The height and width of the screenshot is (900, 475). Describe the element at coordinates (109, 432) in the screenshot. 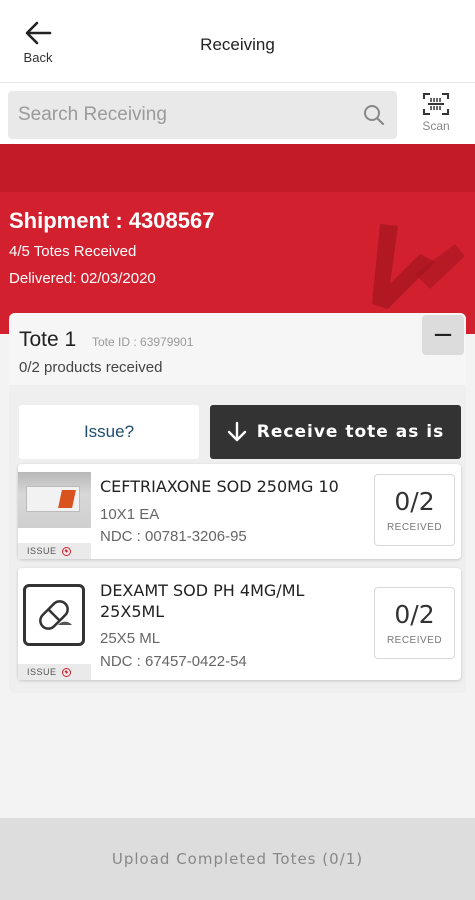

I see `issue-button: Issue?` at that location.